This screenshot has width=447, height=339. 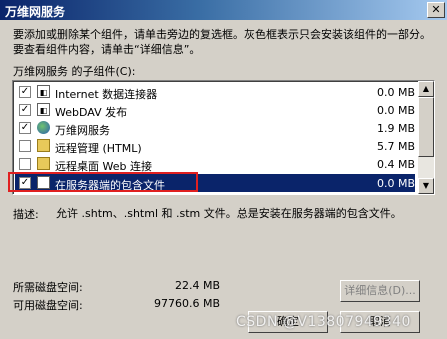 I want to click on subcomponents-label: 万维网服务 的子组件(C):, so click(x=74, y=71).